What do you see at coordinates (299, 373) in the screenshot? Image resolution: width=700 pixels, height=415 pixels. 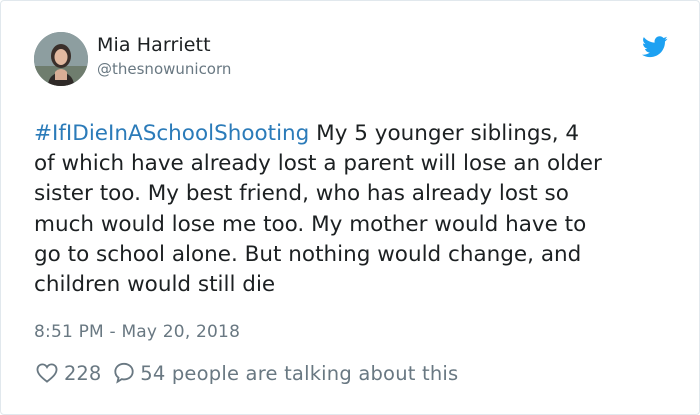 I see `talking-about-count: 54 people are talking about this` at bounding box center [299, 373].